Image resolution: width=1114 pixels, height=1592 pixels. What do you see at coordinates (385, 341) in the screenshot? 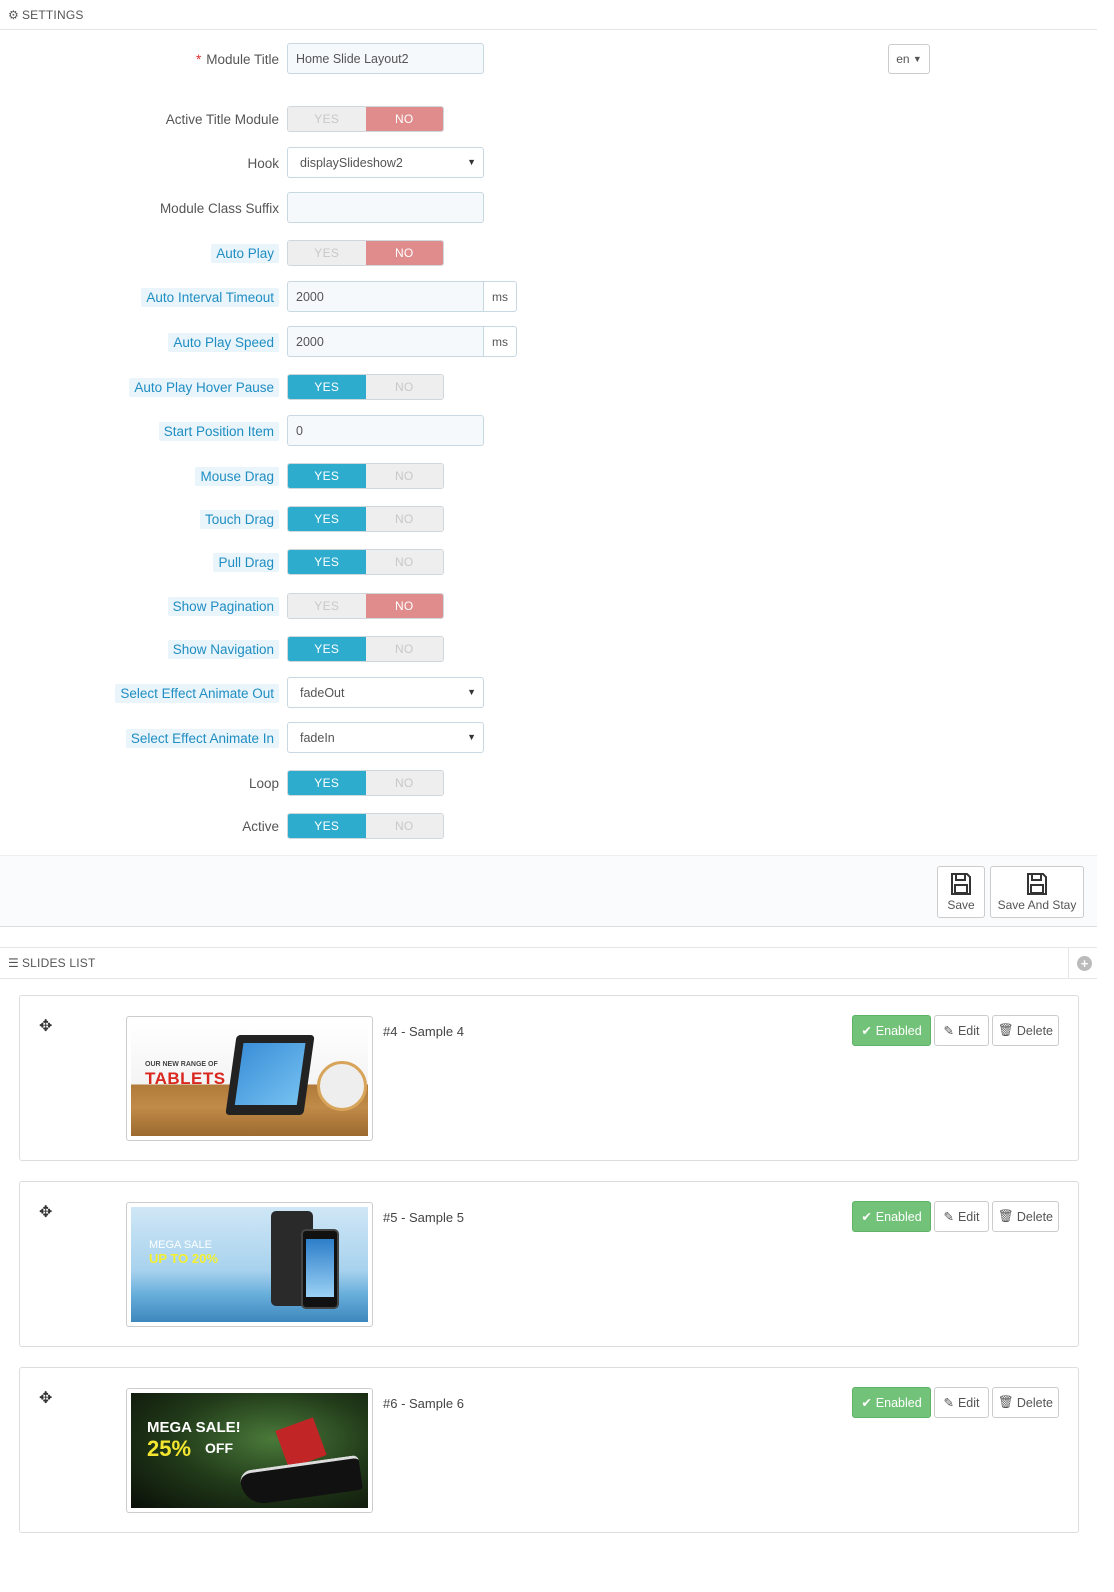
I see `auto-speed-input: 2000` at bounding box center [385, 341].